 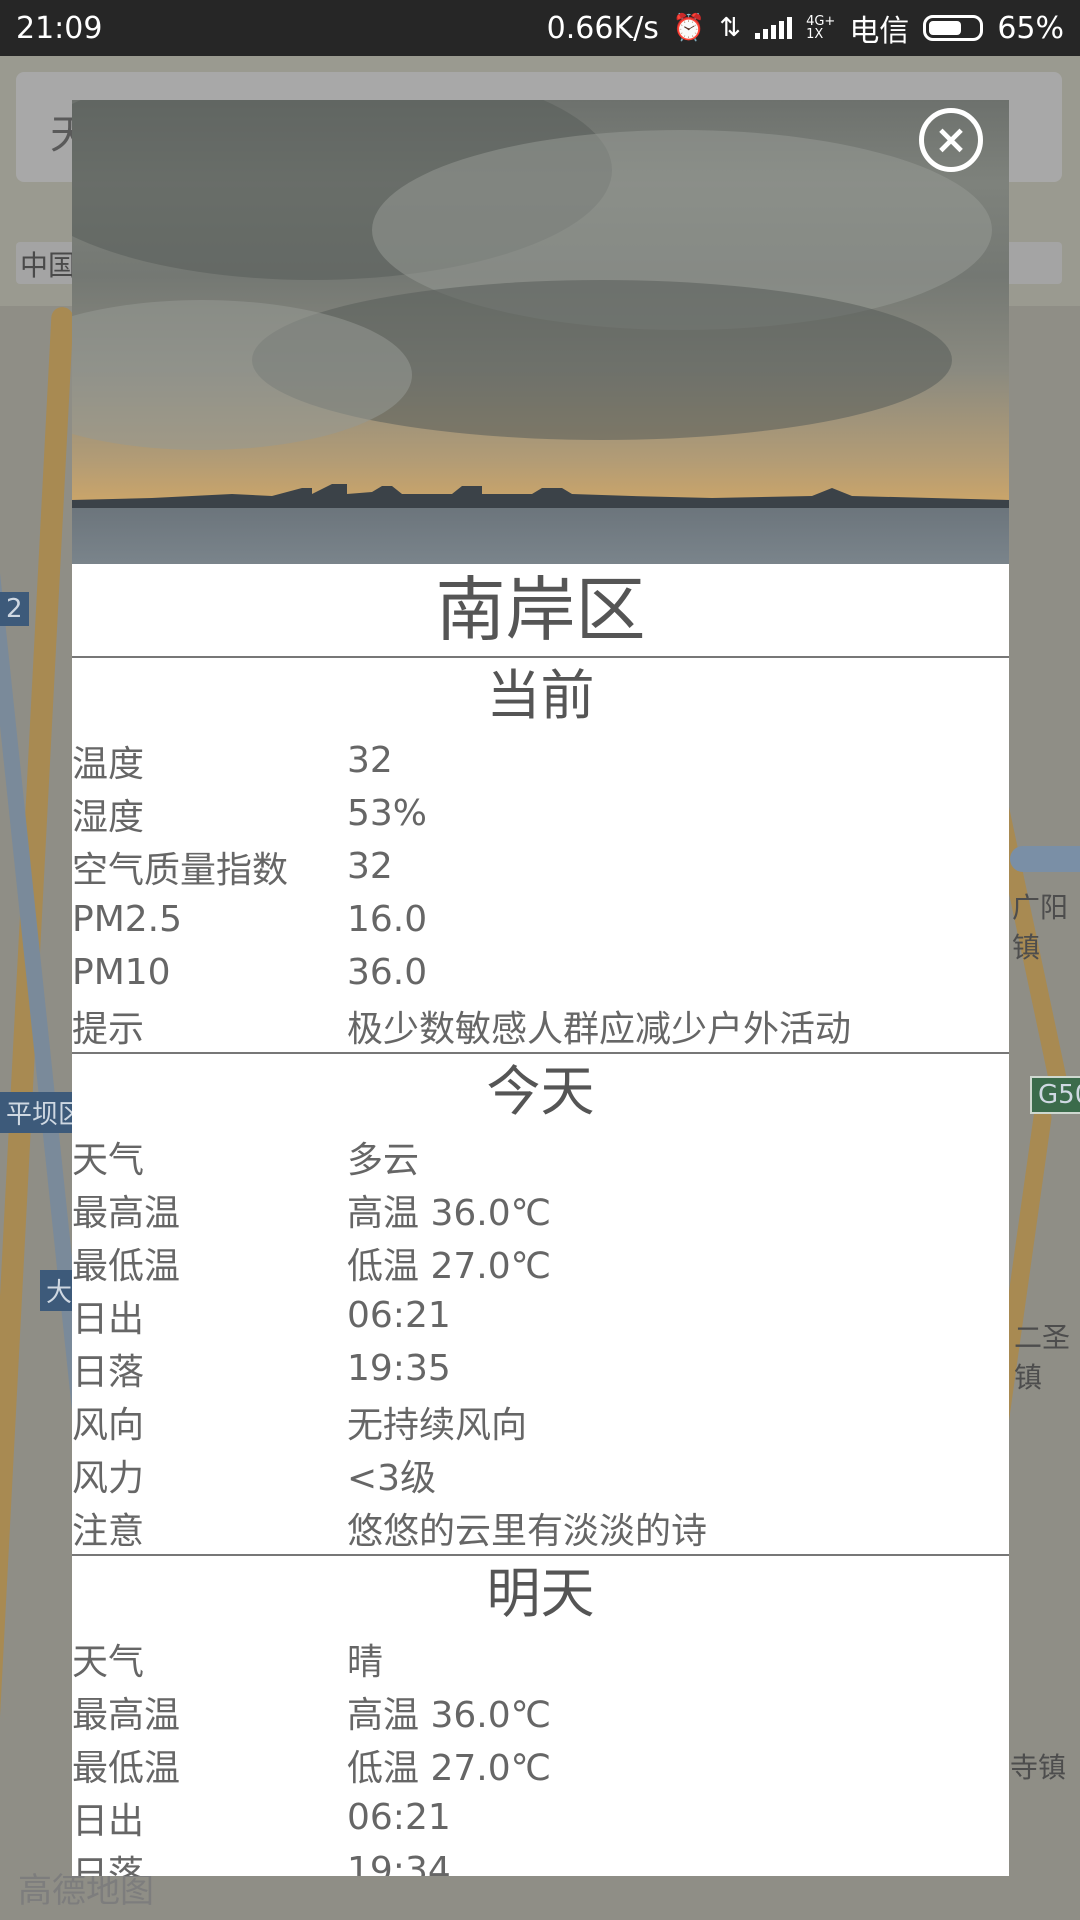 What do you see at coordinates (1030, 28) in the screenshot?
I see `battery-percent: 65%` at bounding box center [1030, 28].